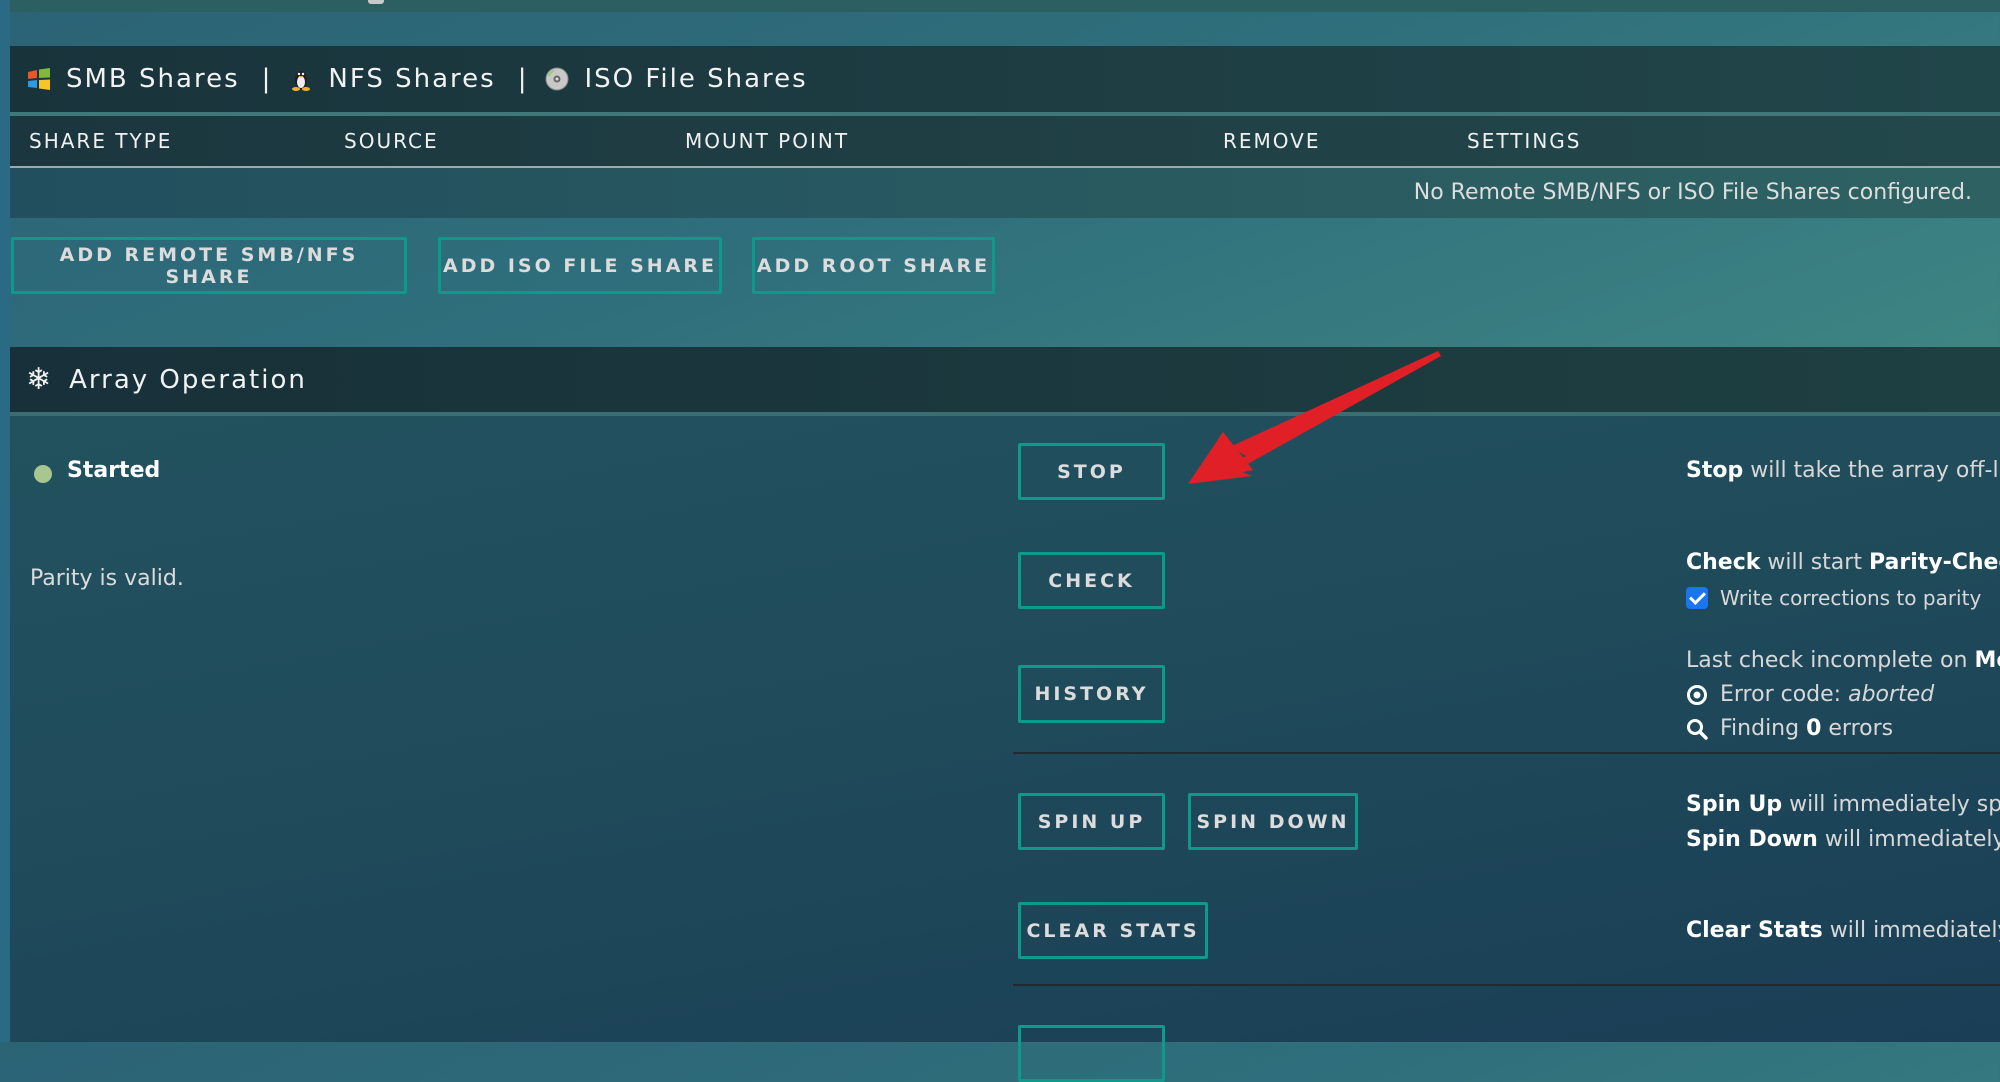 This screenshot has width=2000, height=1082. What do you see at coordinates (1763, 728) in the screenshot?
I see `finding-prefix: Finding` at bounding box center [1763, 728].